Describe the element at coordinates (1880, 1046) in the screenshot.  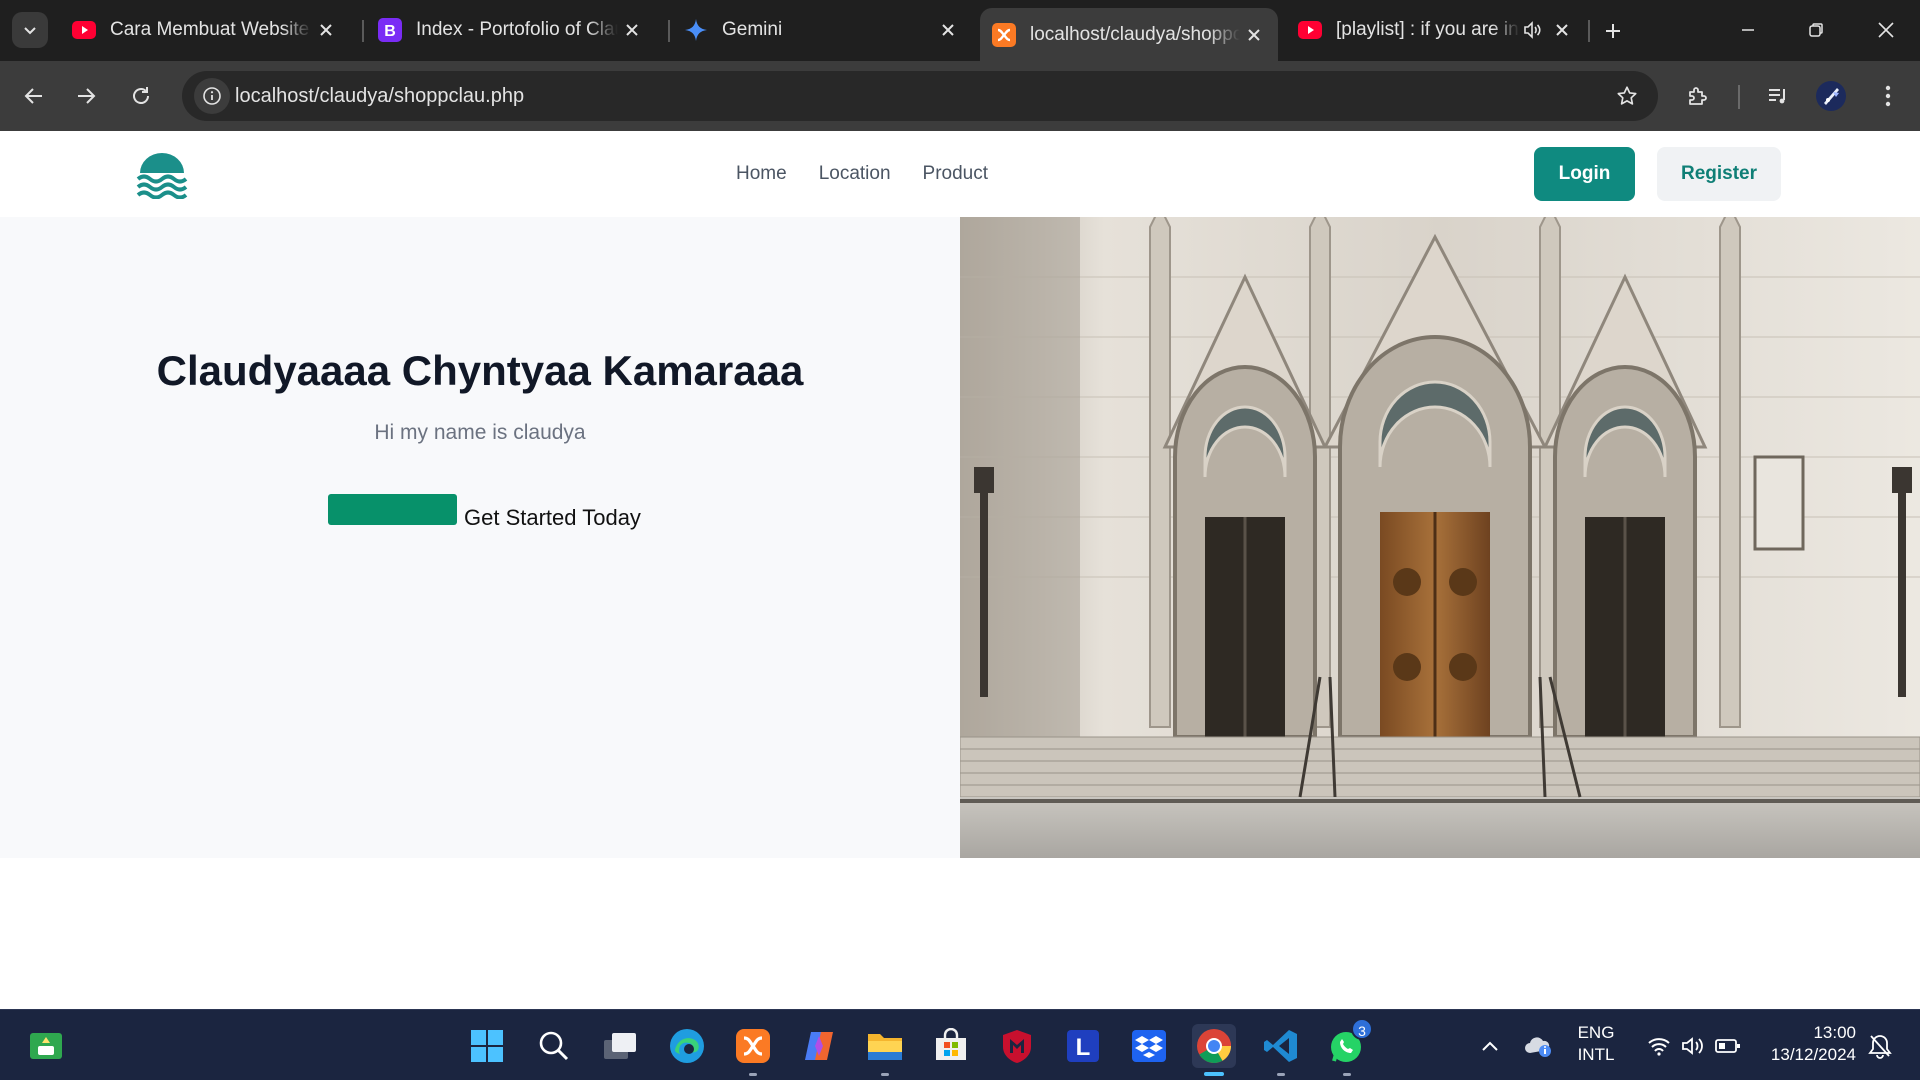
I see `notifications-button` at that location.